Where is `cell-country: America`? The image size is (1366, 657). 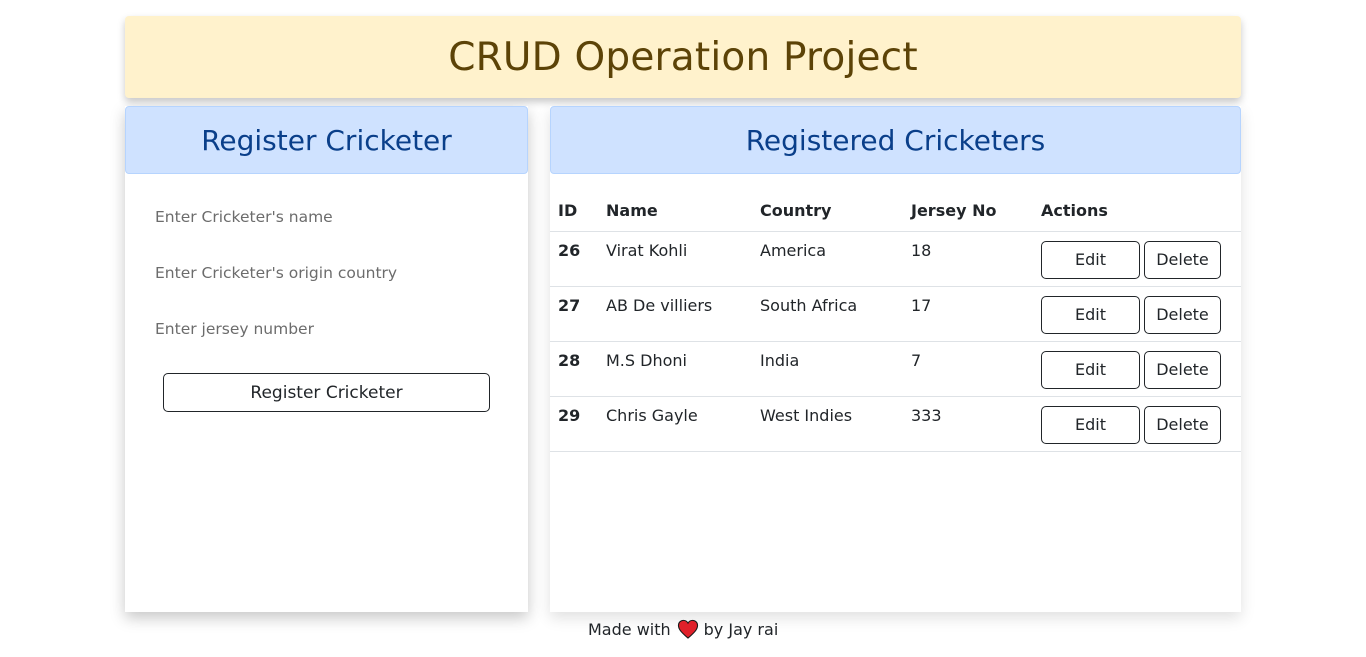 cell-country: America is located at coordinates (827, 259).